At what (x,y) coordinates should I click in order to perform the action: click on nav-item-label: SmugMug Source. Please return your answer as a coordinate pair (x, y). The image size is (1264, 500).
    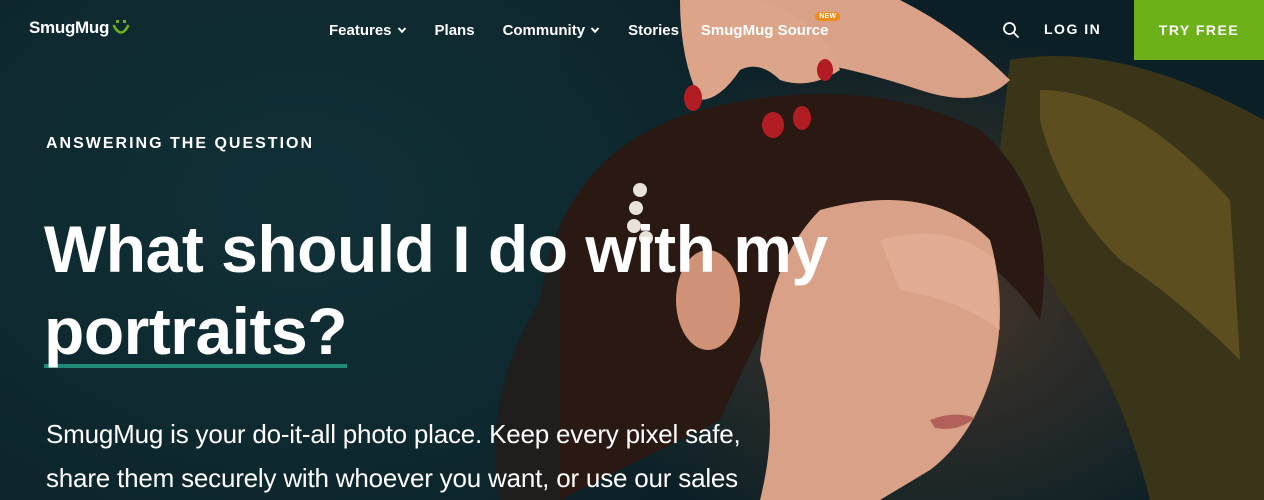
    Looking at the image, I should click on (764, 30).